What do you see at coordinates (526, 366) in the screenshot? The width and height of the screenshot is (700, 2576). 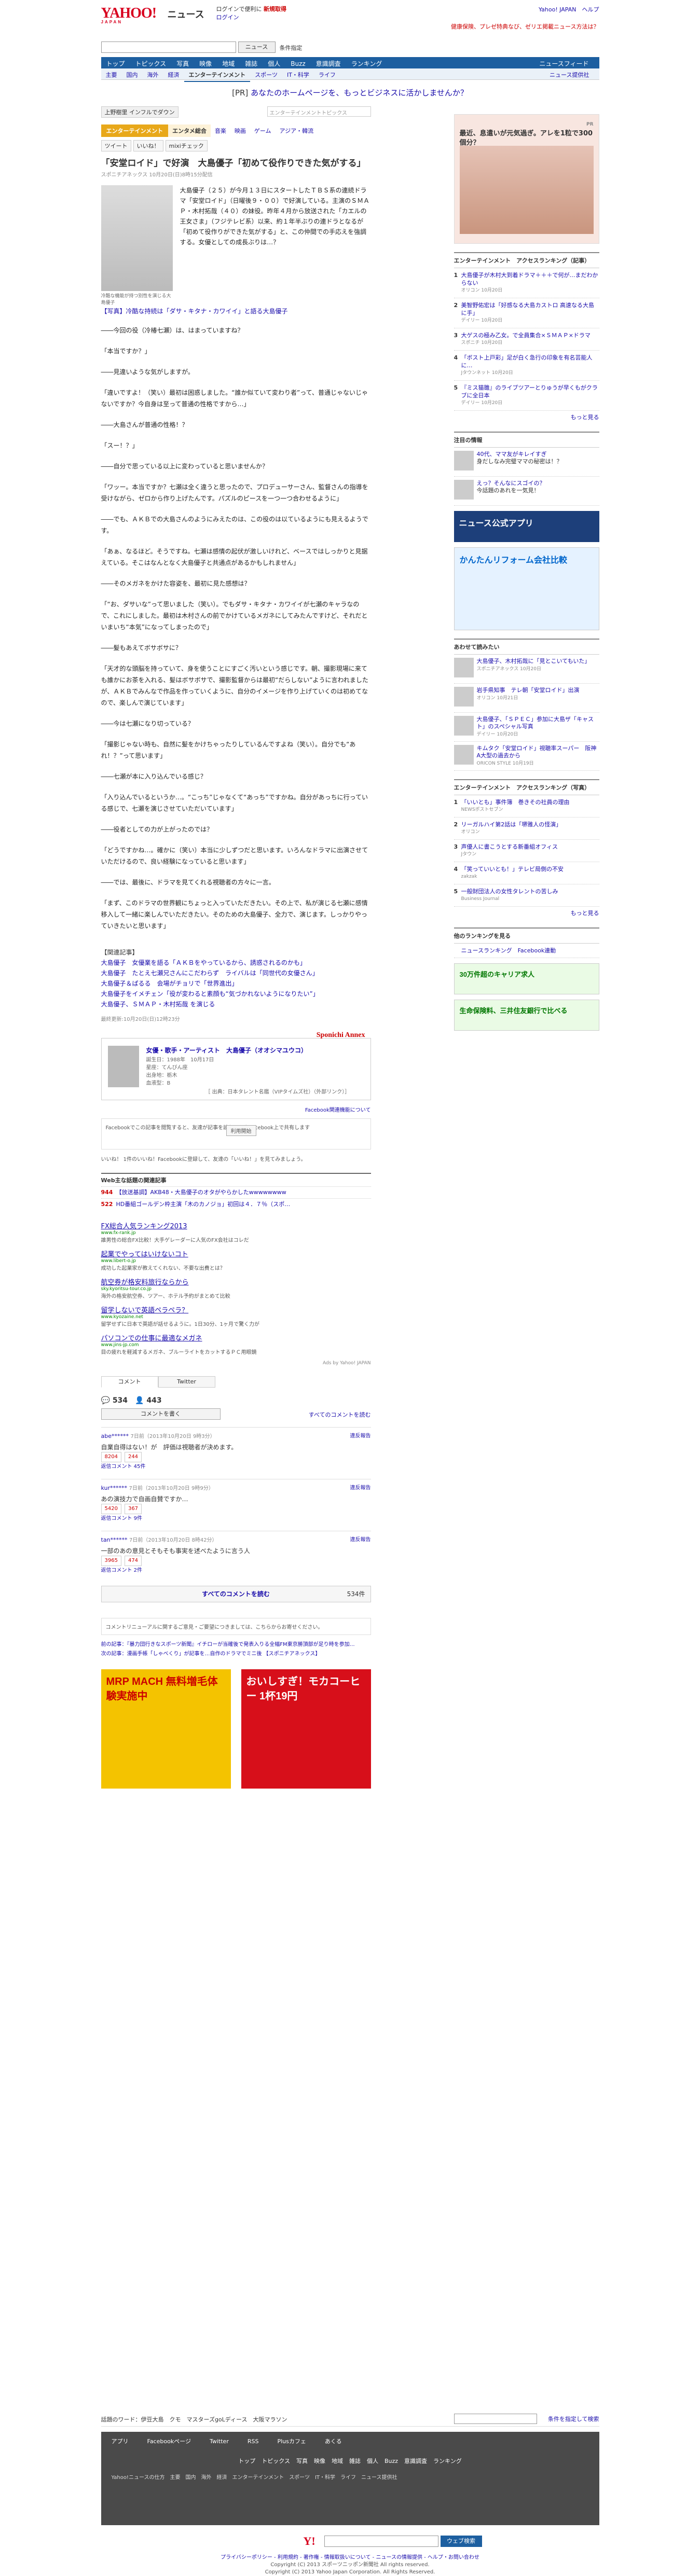 I see `ranking-item: 4 「ボスト上戸彩」足が白く急行の印象を有名芸能人に… Jタウンネット 10月20日` at bounding box center [526, 366].